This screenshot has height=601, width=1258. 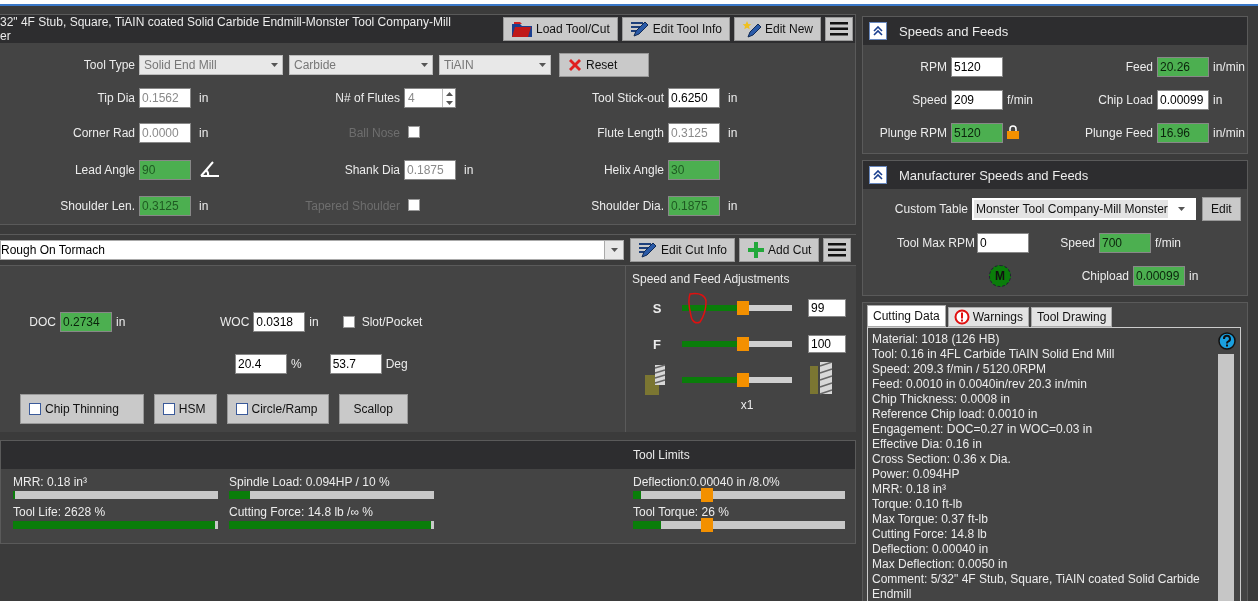 What do you see at coordinates (396, 364) in the screenshot?
I see `unit-label: Deg` at bounding box center [396, 364].